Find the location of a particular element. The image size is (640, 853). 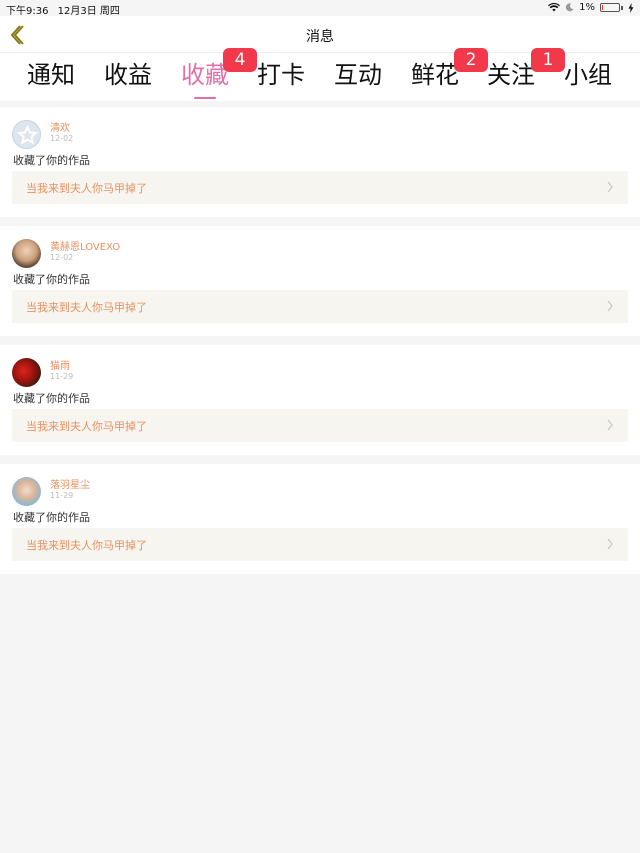

moon-icon is located at coordinates (569, 7).